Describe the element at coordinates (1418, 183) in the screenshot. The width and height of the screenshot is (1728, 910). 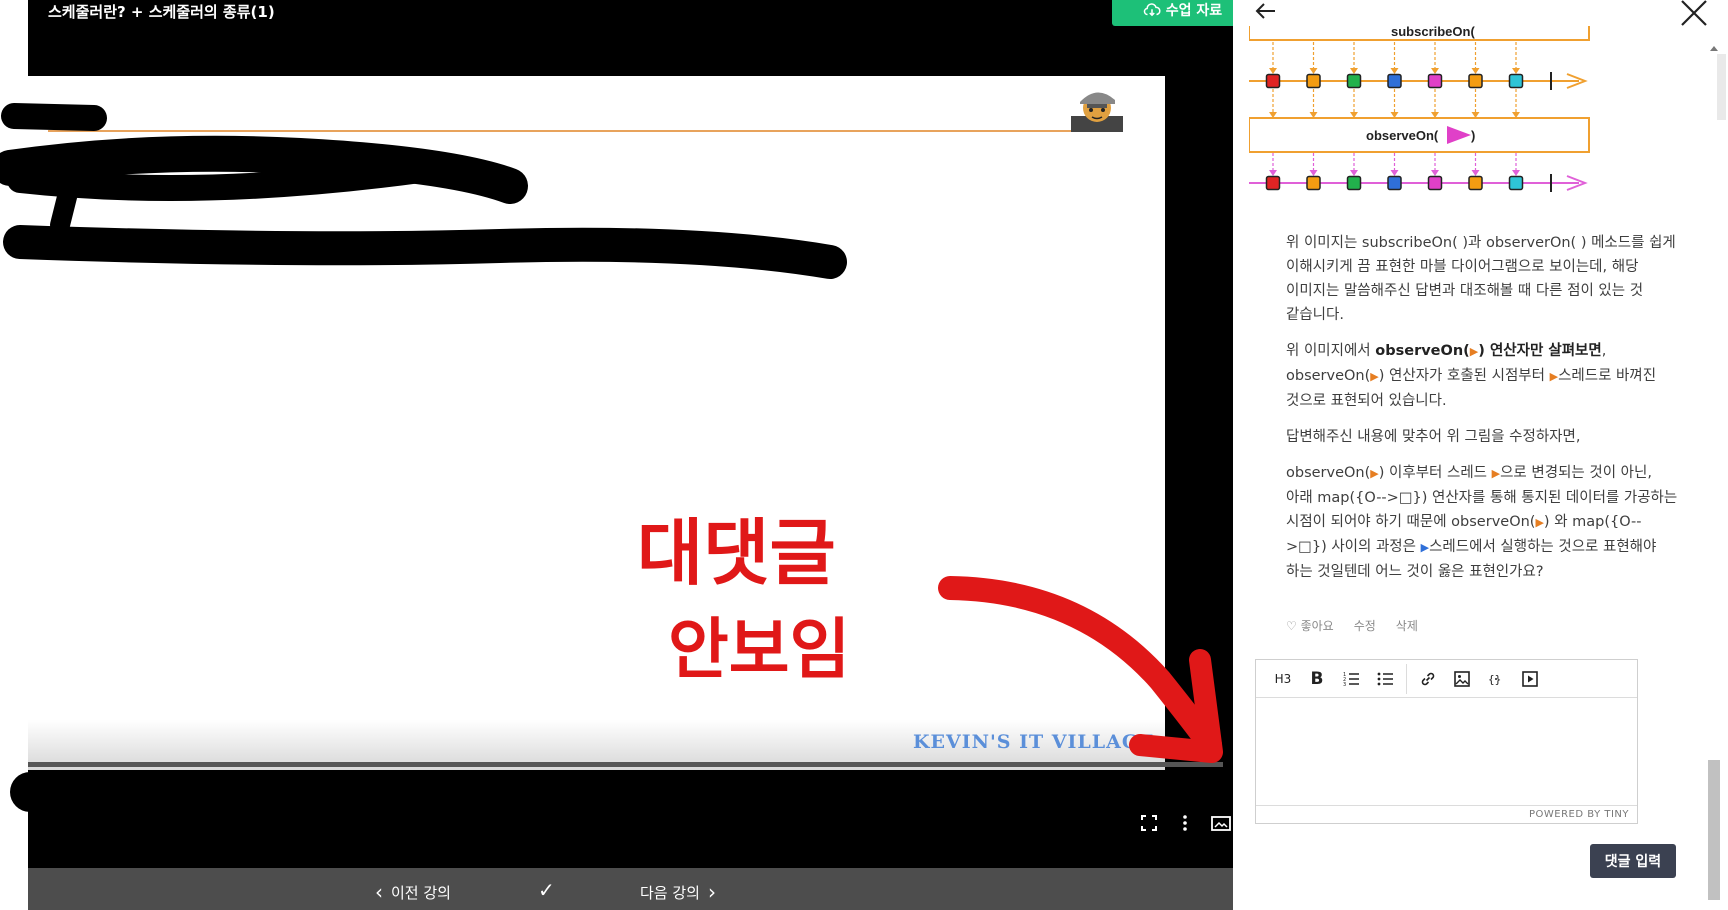
I see `marble-row-pink` at that location.